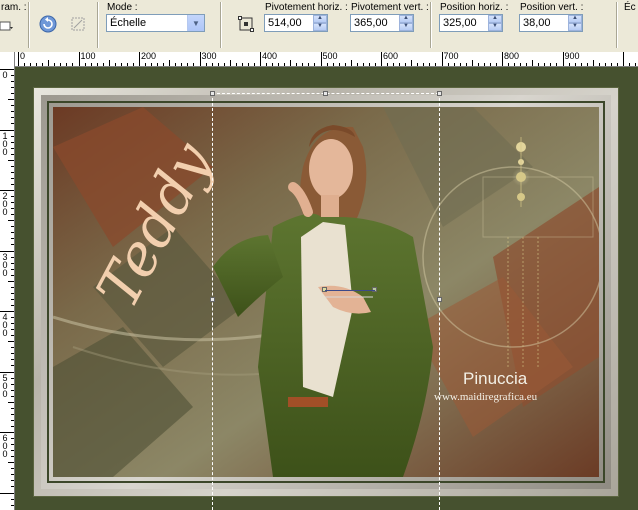 Image resolution: width=638 pixels, height=510 pixels. Describe the element at coordinates (9, 26) in the screenshot. I see `presets-icon` at that location.